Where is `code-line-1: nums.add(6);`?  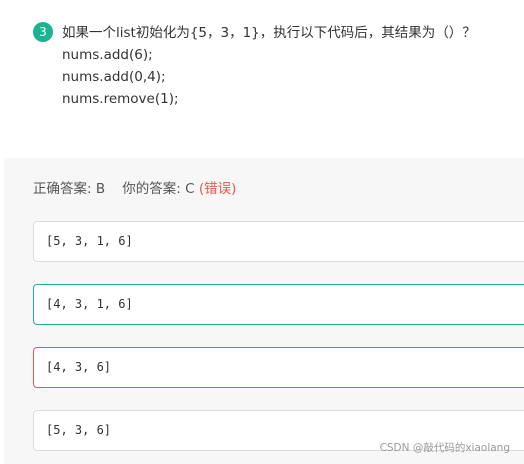
code-line-1: nums.add(6); is located at coordinates (107, 55).